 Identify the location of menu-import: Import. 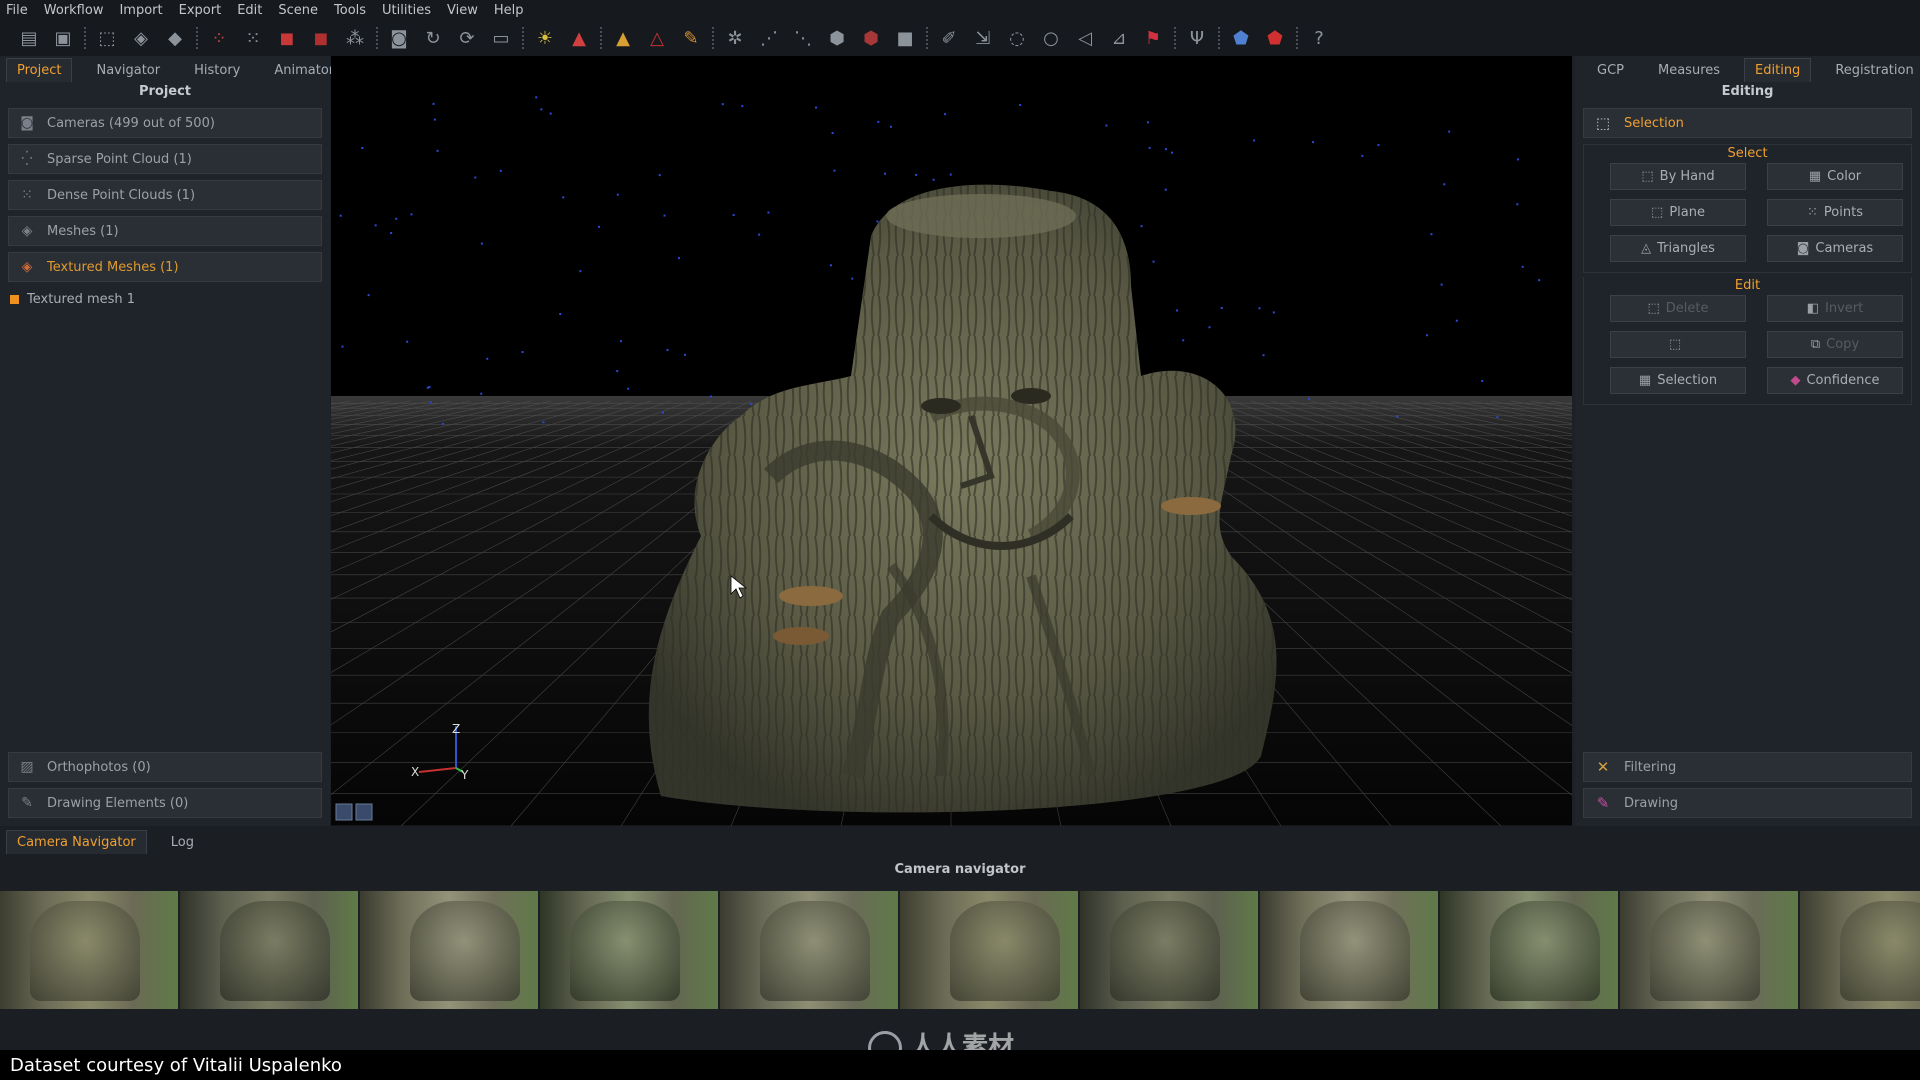
(140, 10).